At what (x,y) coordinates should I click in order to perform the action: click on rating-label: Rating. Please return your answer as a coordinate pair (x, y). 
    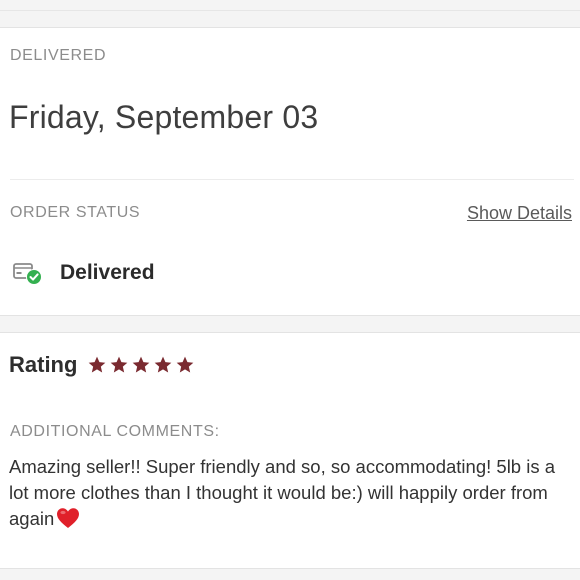
    Looking at the image, I should click on (43, 364).